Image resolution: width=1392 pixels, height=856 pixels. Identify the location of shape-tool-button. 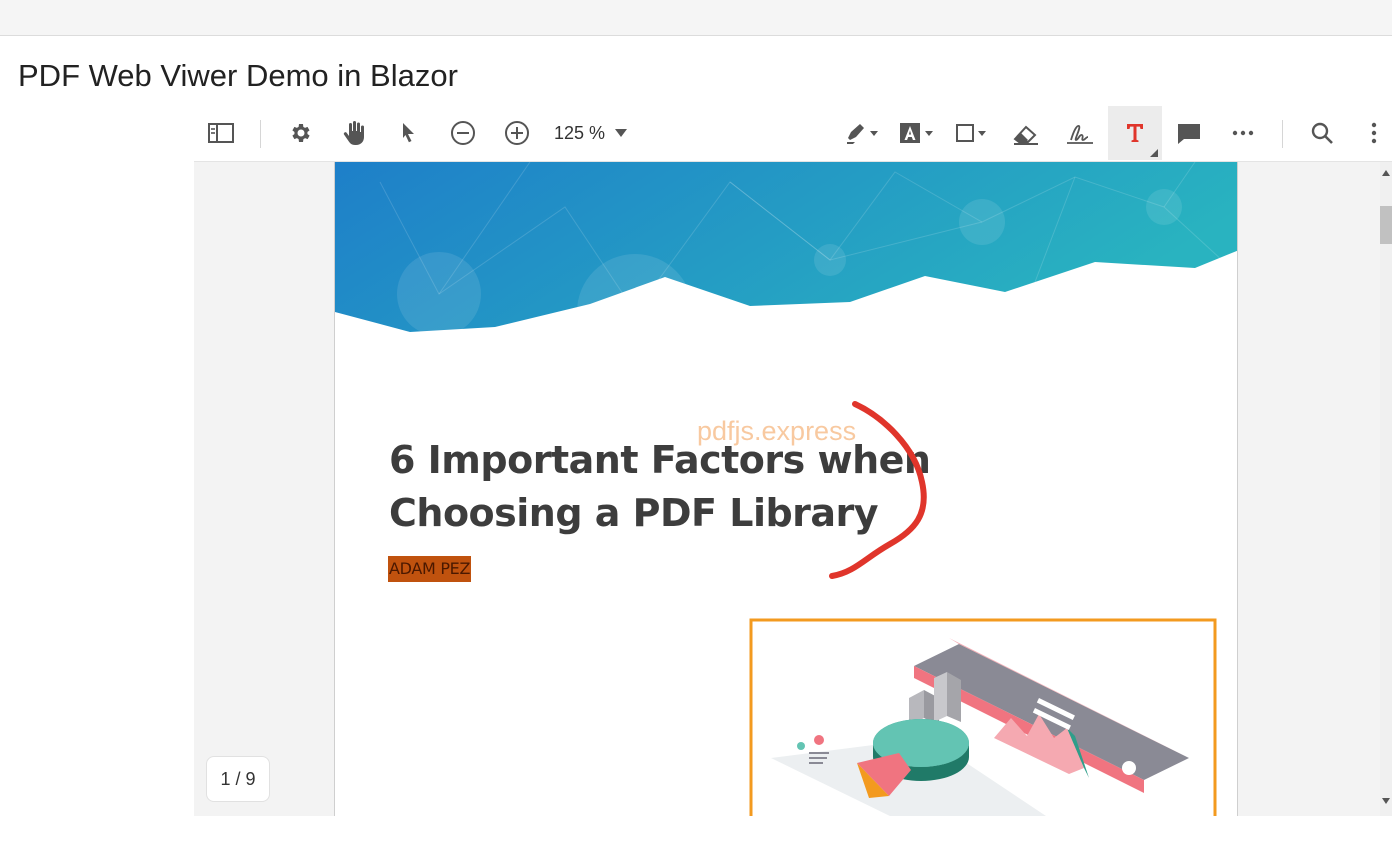
(972, 133).